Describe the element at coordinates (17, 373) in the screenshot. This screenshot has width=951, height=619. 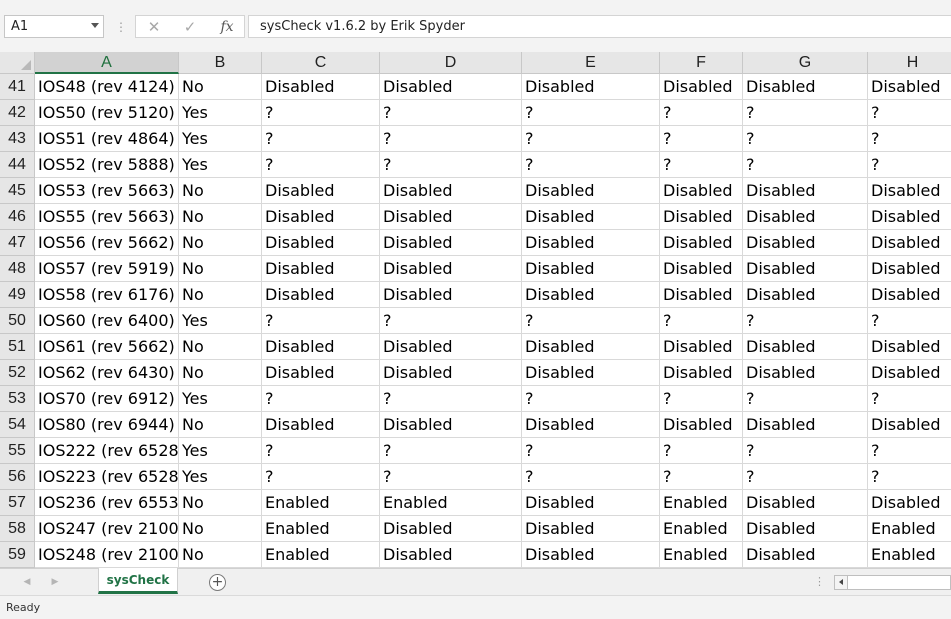
I see `row-header: 52` at that location.